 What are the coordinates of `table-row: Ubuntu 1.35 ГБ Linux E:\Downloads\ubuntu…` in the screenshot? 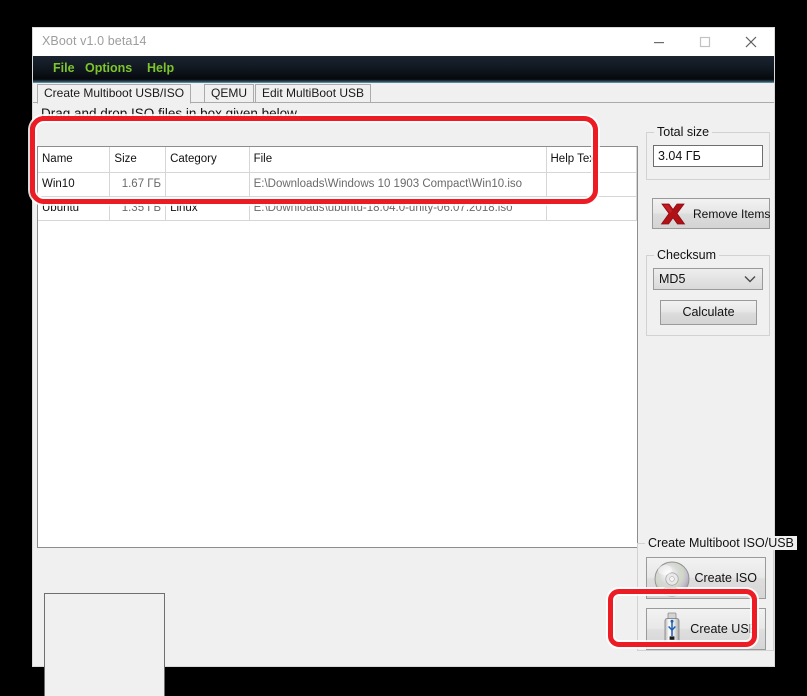 It's located at (337, 208).